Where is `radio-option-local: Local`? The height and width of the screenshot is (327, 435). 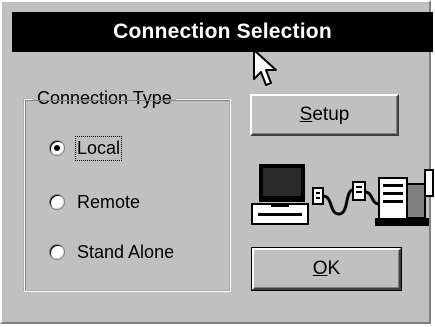
radio-option-local: Local is located at coordinates (86, 148).